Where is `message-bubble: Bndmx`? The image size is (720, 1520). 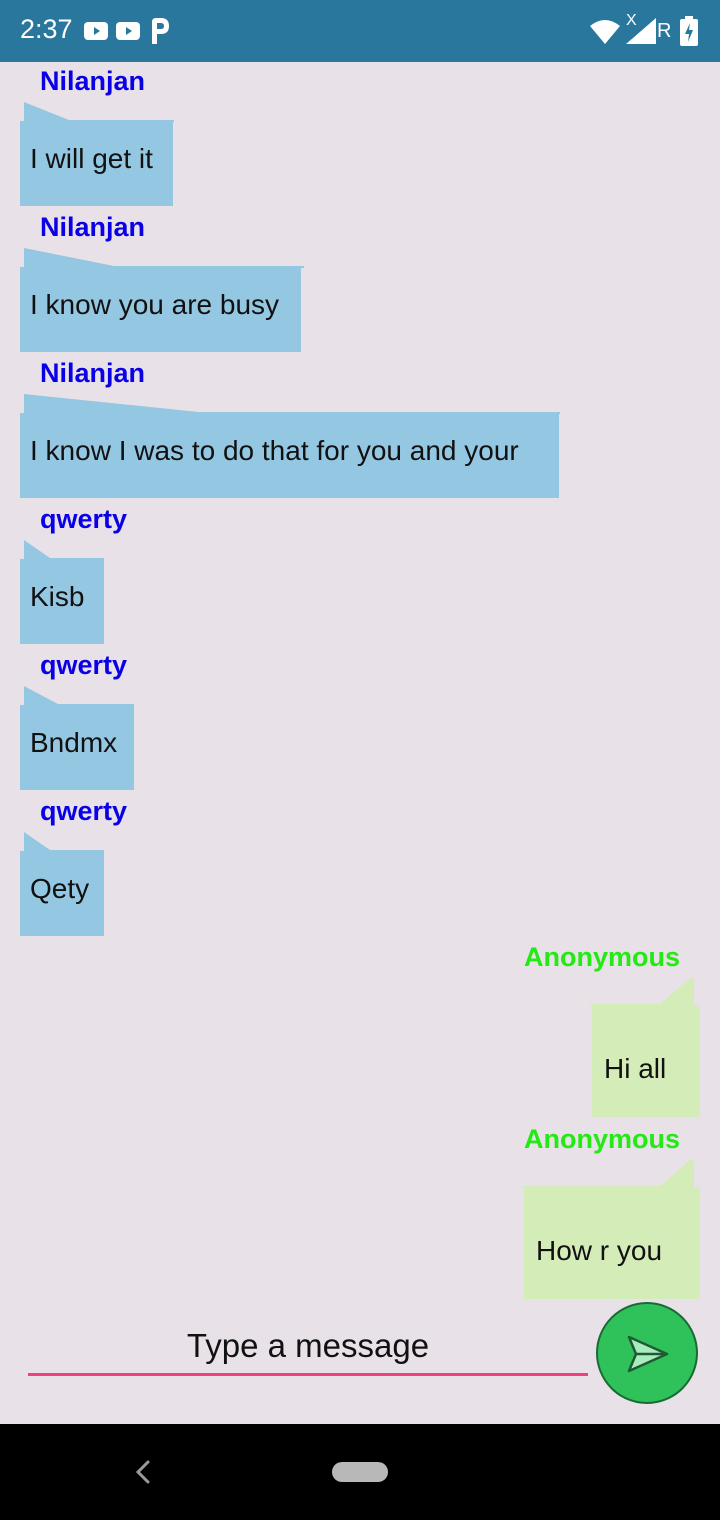 message-bubble: Bndmx is located at coordinates (77, 747).